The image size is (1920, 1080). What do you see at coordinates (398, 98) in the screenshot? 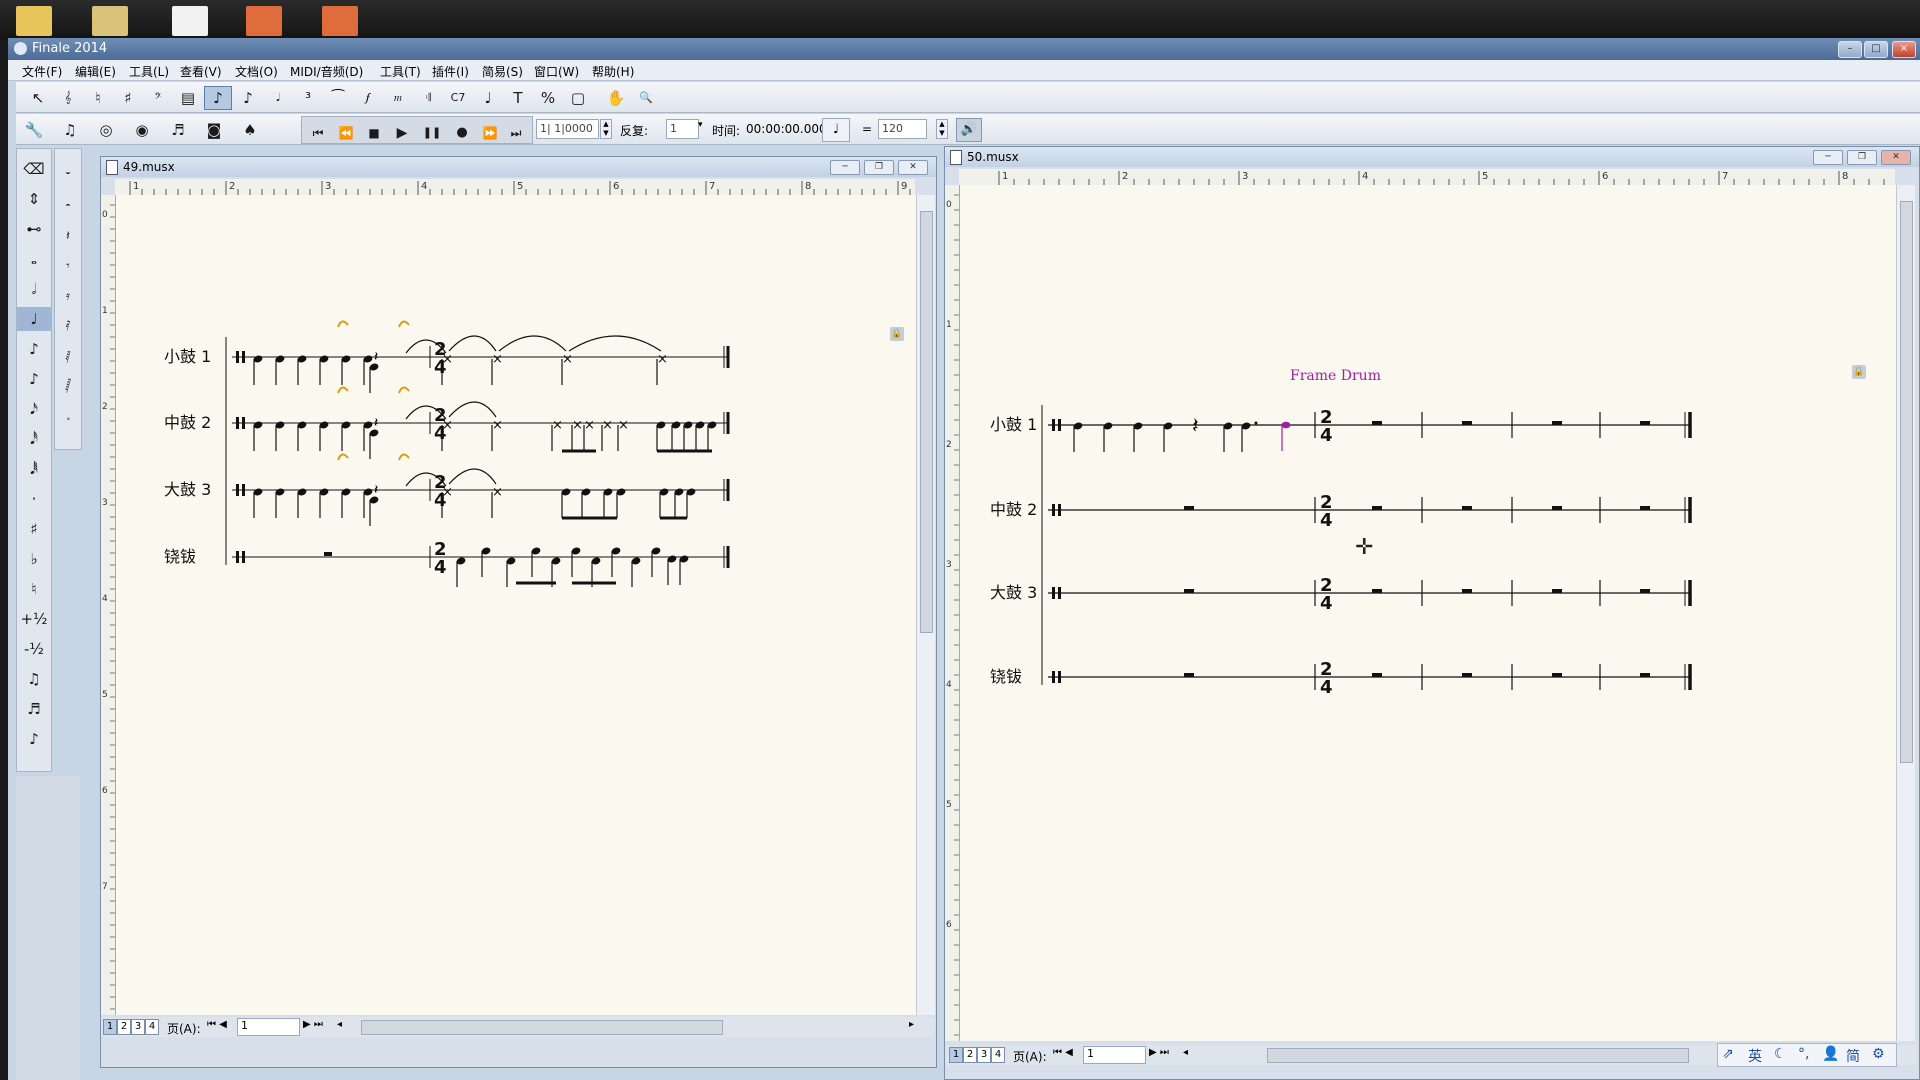
I see `expression-tool-icon: 𝆐` at bounding box center [398, 98].